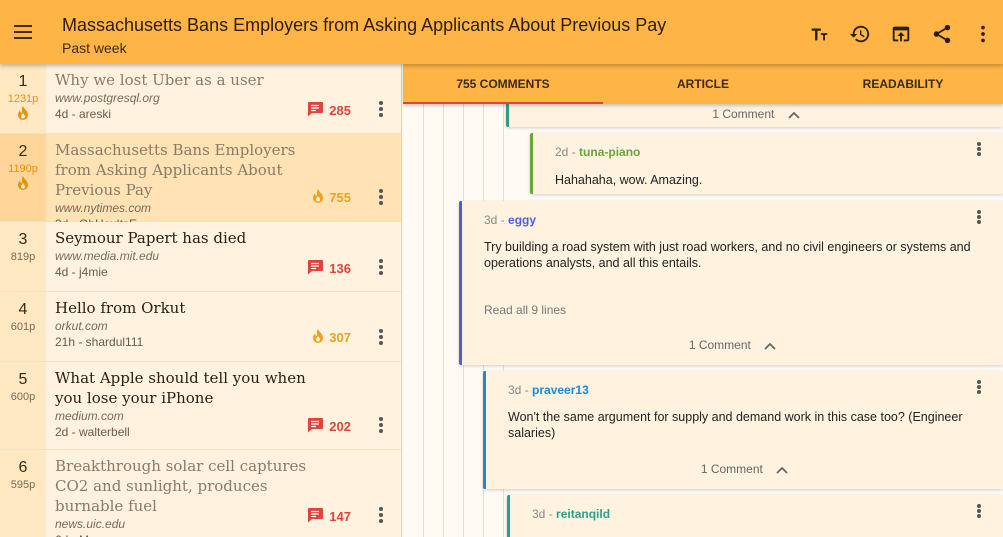  I want to click on history-icon, so click(859, 34).